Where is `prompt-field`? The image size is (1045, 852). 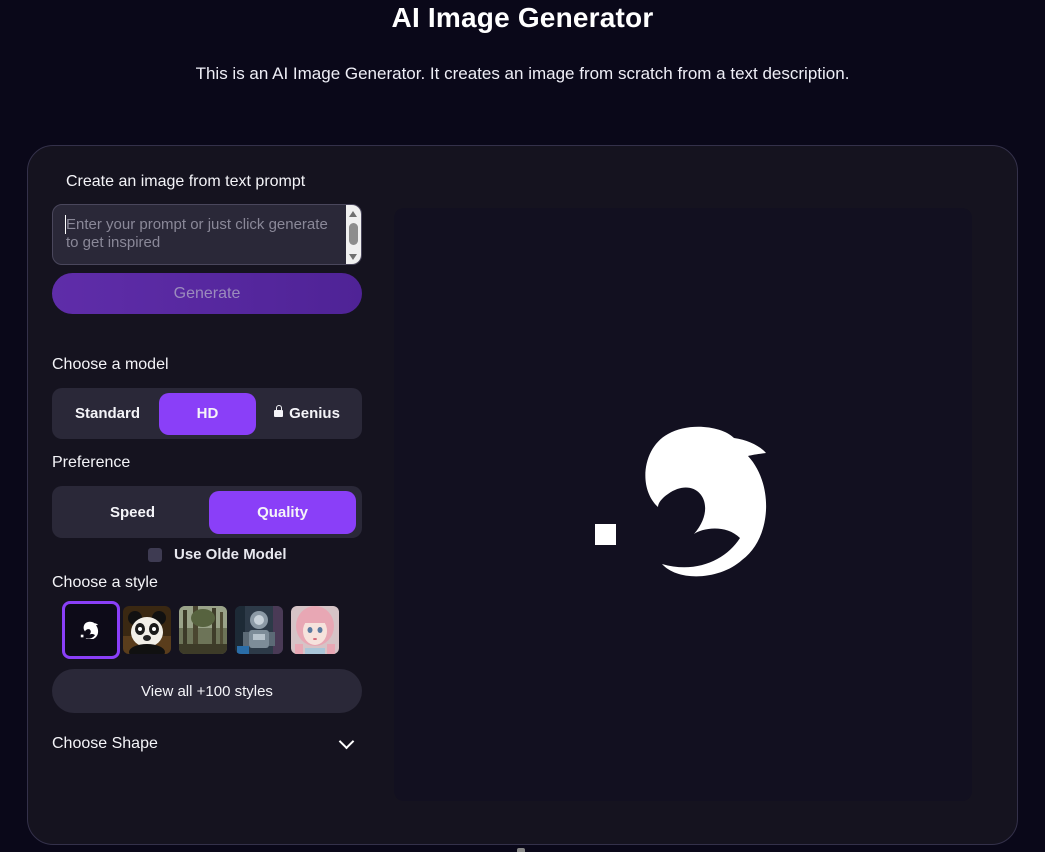
prompt-field is located at coordinates (207, 234).